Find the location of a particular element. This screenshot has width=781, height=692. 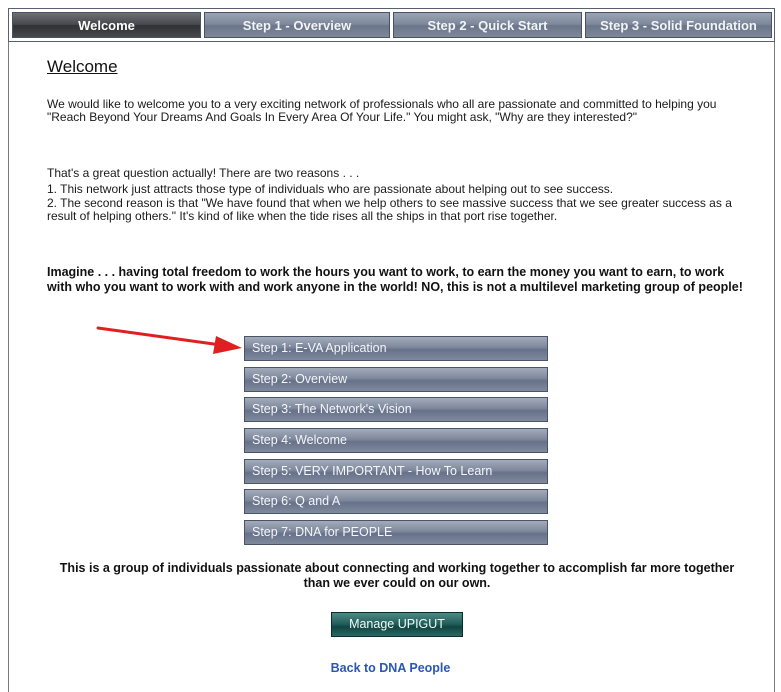

page-title: Welcome is located at coordinates (82, 66).